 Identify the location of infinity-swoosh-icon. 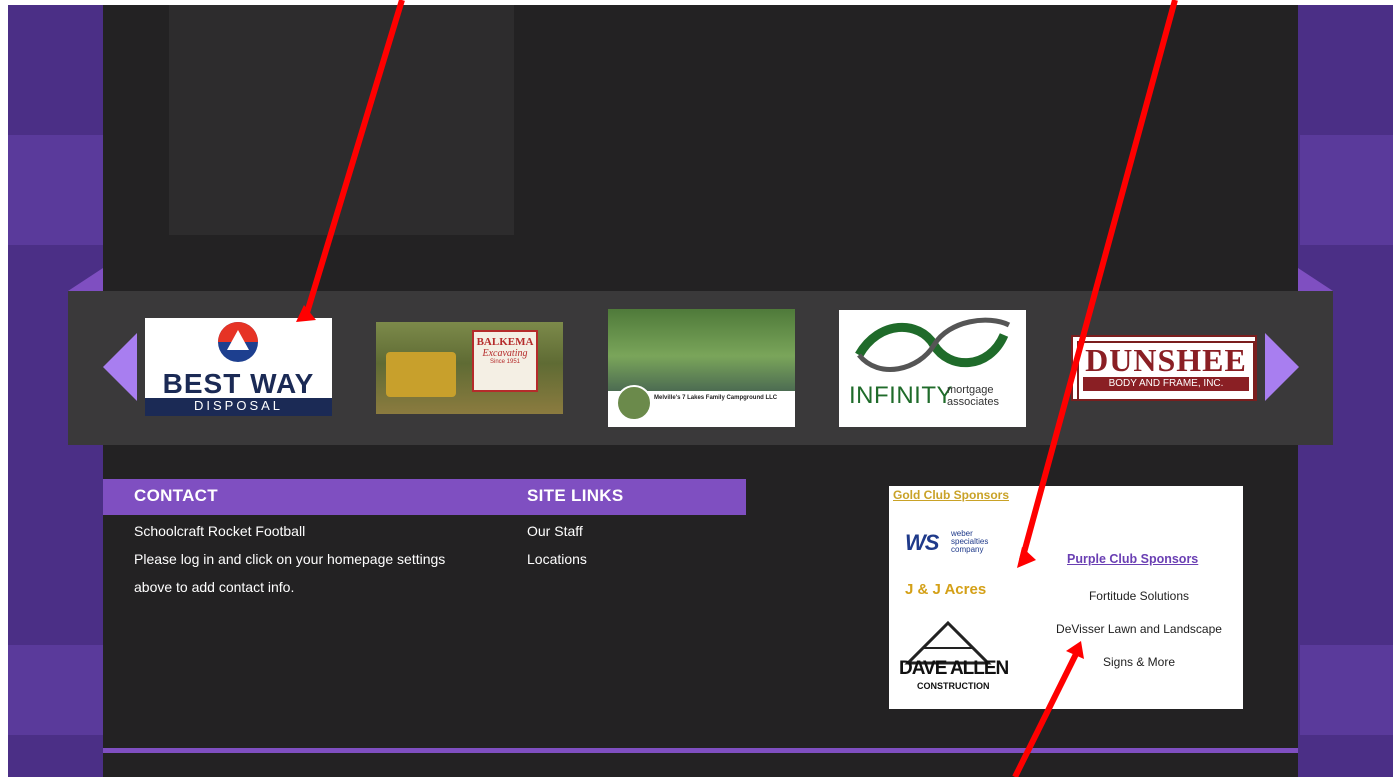
(933, 344).